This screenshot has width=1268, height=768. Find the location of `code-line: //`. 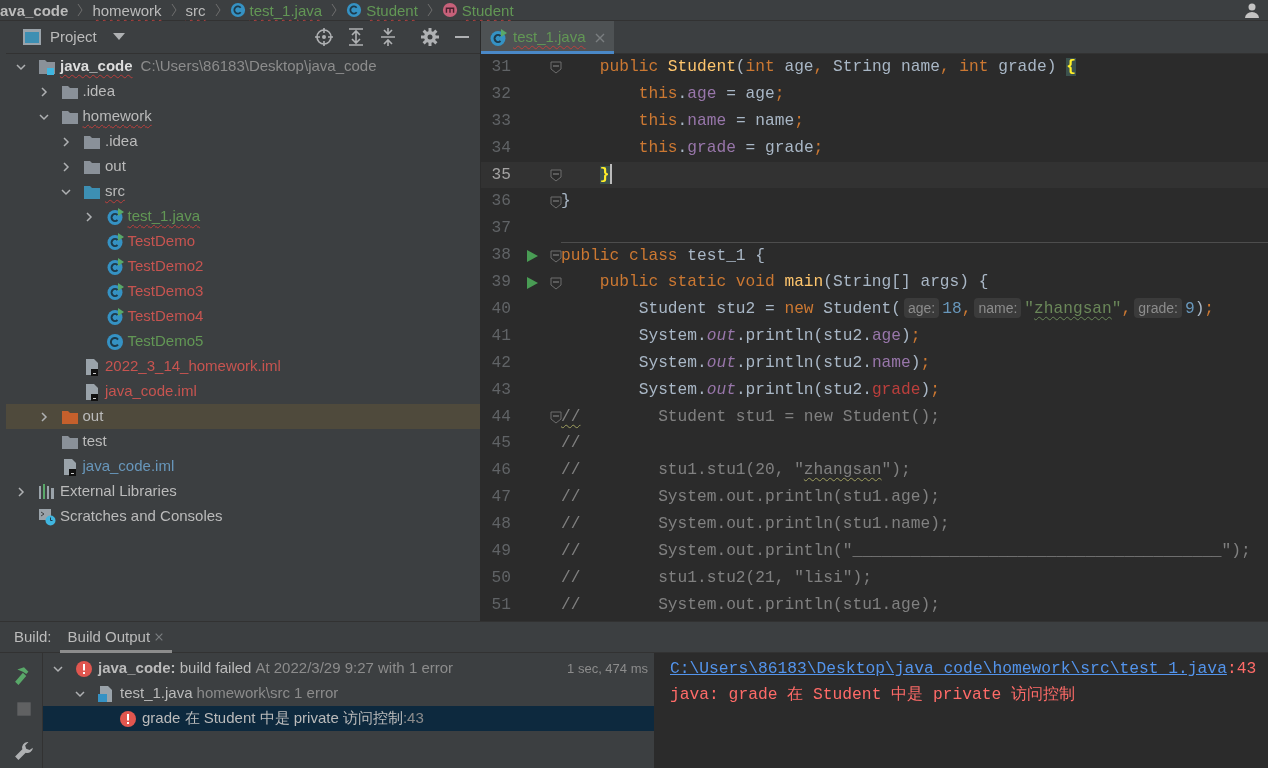

code-line: // is located at coordinates (571, 443).